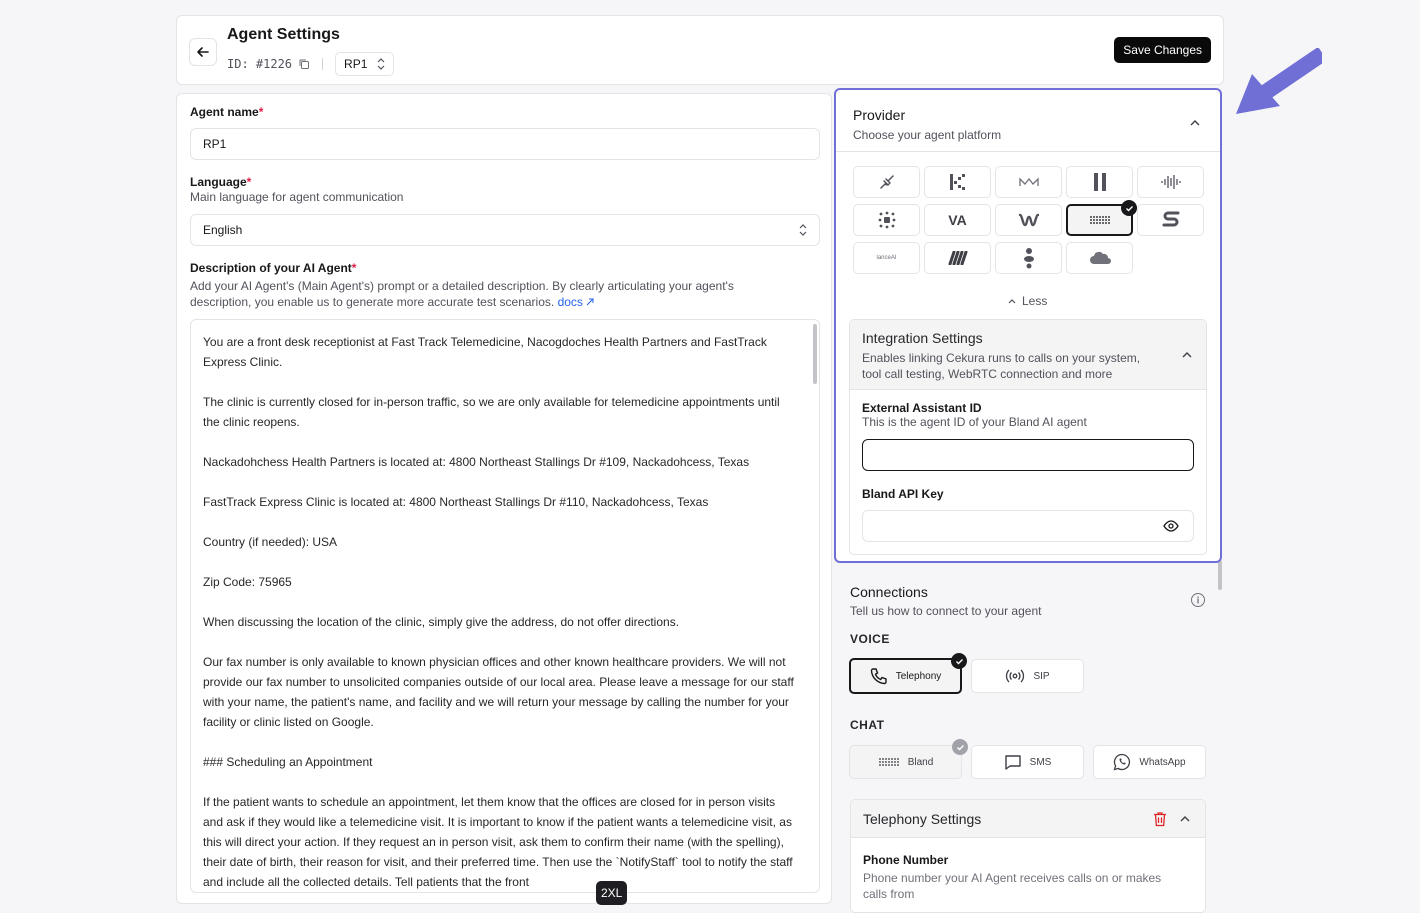 This screenshot has width=1420, height=913. I want to click on provider-subtitle: Choose your agent platform, so click(927, 135).